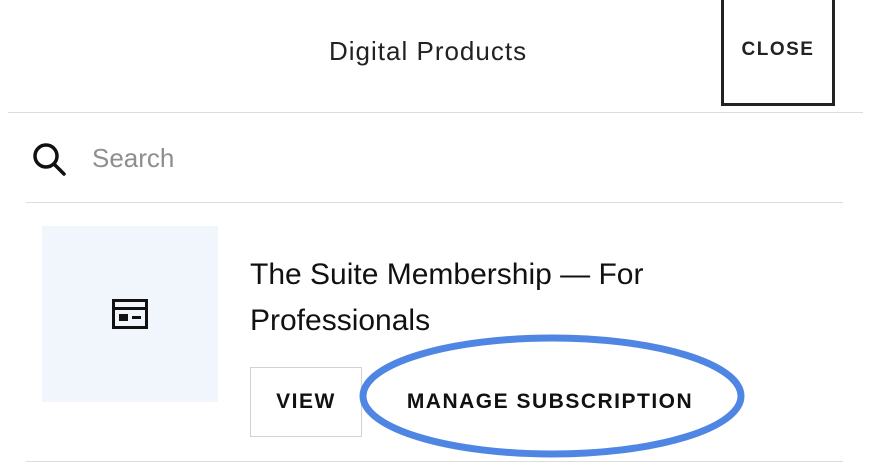 This screenshot has height=464, width=872. I want to click on close-button: CLOSE, so click(778, 53).